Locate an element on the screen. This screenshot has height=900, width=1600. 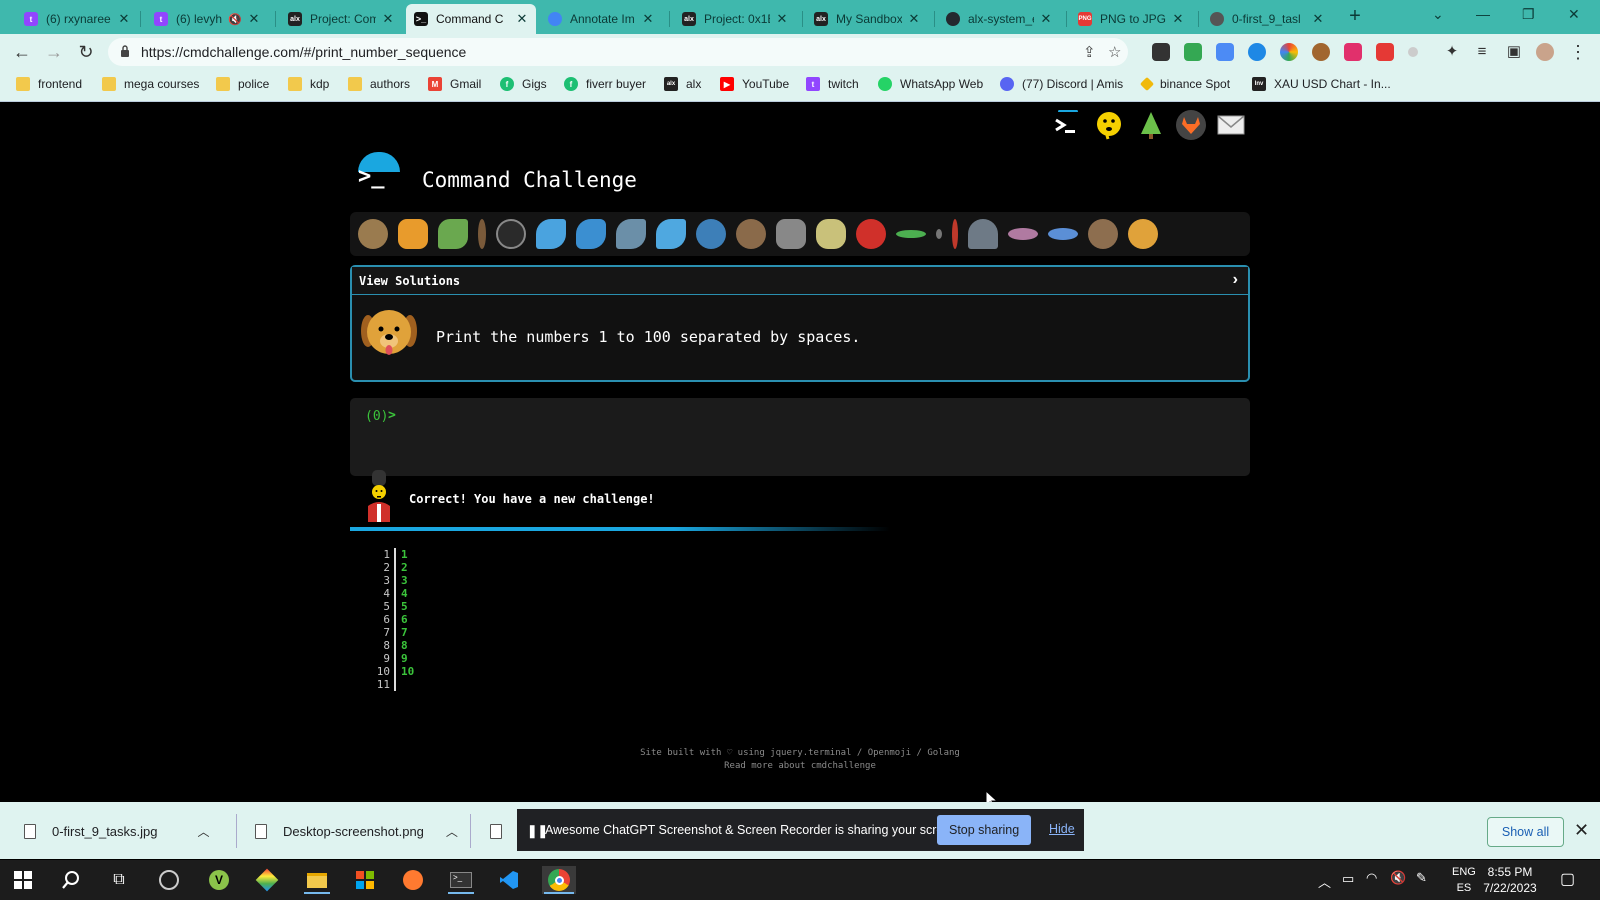
dog-icon is located at coordinates (1143, 234).